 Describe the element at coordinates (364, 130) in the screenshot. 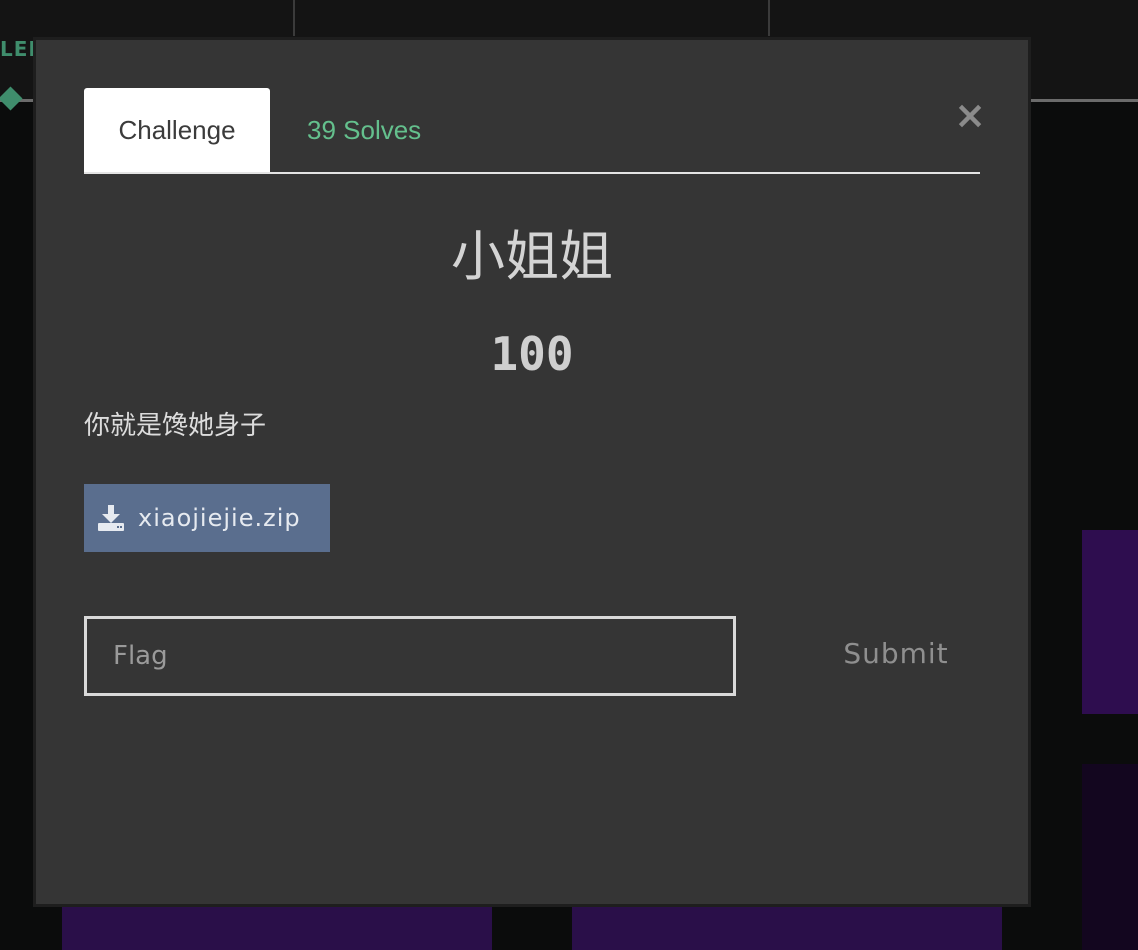

I see `tab-solves: 39 Solves` at that location.